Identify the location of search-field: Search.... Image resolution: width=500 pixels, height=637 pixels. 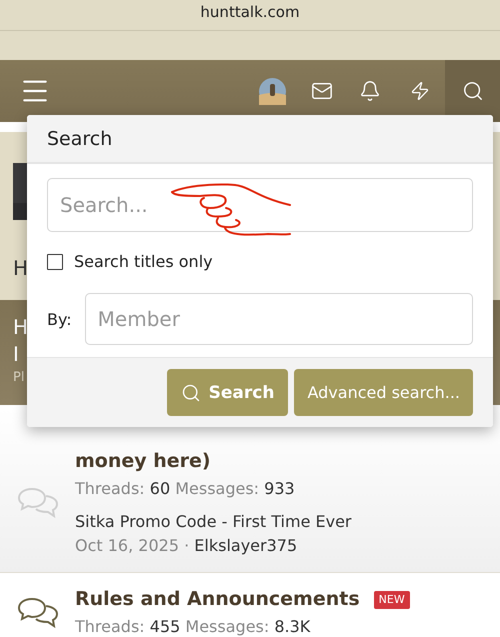
(260, 205).